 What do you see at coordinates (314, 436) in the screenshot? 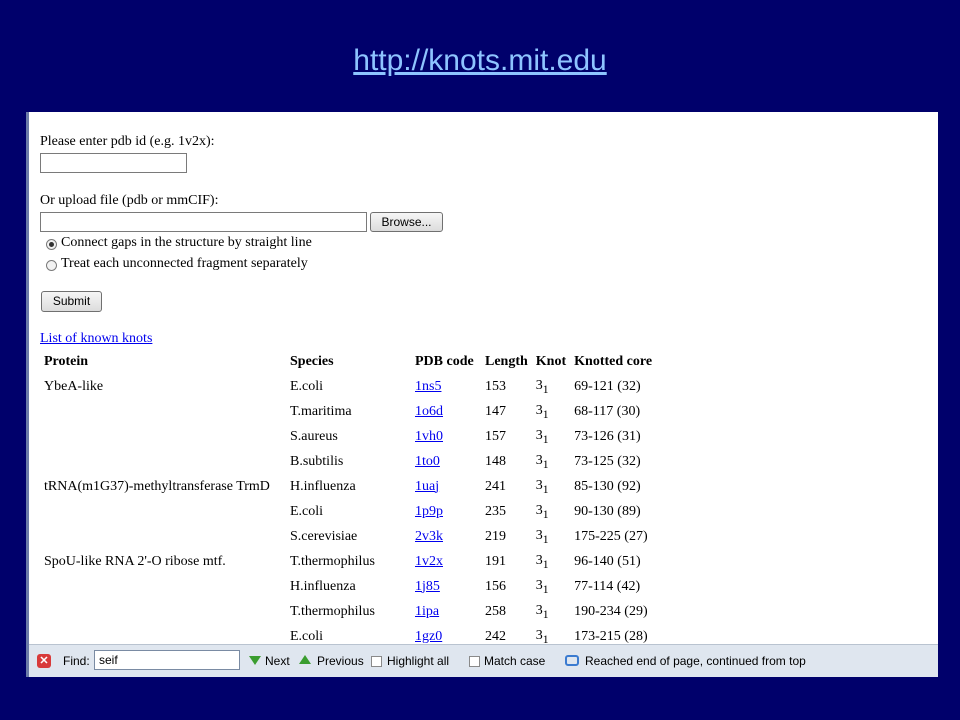
I see `cell-species: S.aureus` at bounding box center [314, 436].